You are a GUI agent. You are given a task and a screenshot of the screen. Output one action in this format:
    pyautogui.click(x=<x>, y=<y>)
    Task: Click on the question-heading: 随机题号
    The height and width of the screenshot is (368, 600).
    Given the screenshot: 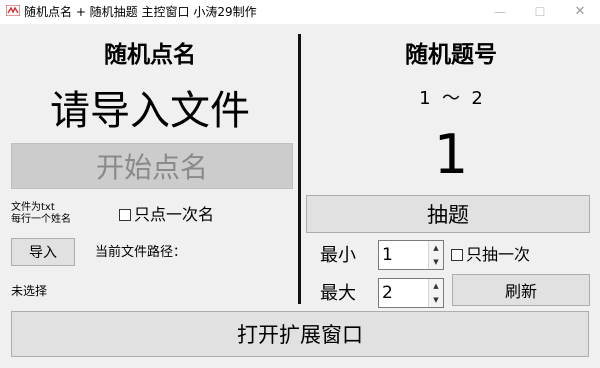 What is the action you would take?
    pyautogui.click(x=451, y=55)
    